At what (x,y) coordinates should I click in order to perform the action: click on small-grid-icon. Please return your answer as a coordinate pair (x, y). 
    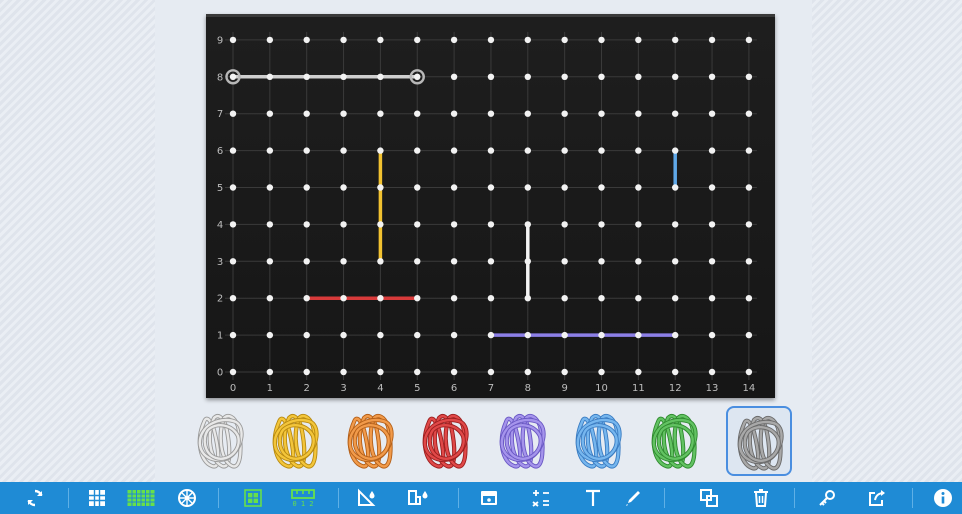
    Looking at the image, I should click on (97, 498).